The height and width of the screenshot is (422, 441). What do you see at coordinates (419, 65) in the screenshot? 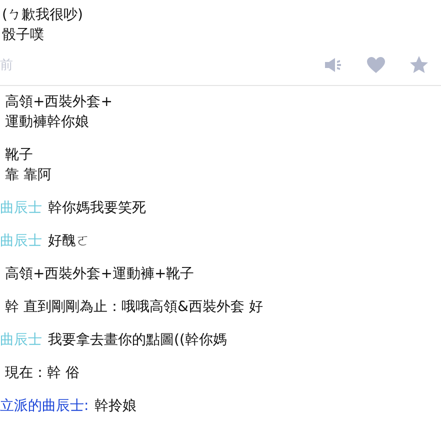
I see `star-icon` at bounding box center [419, 65].